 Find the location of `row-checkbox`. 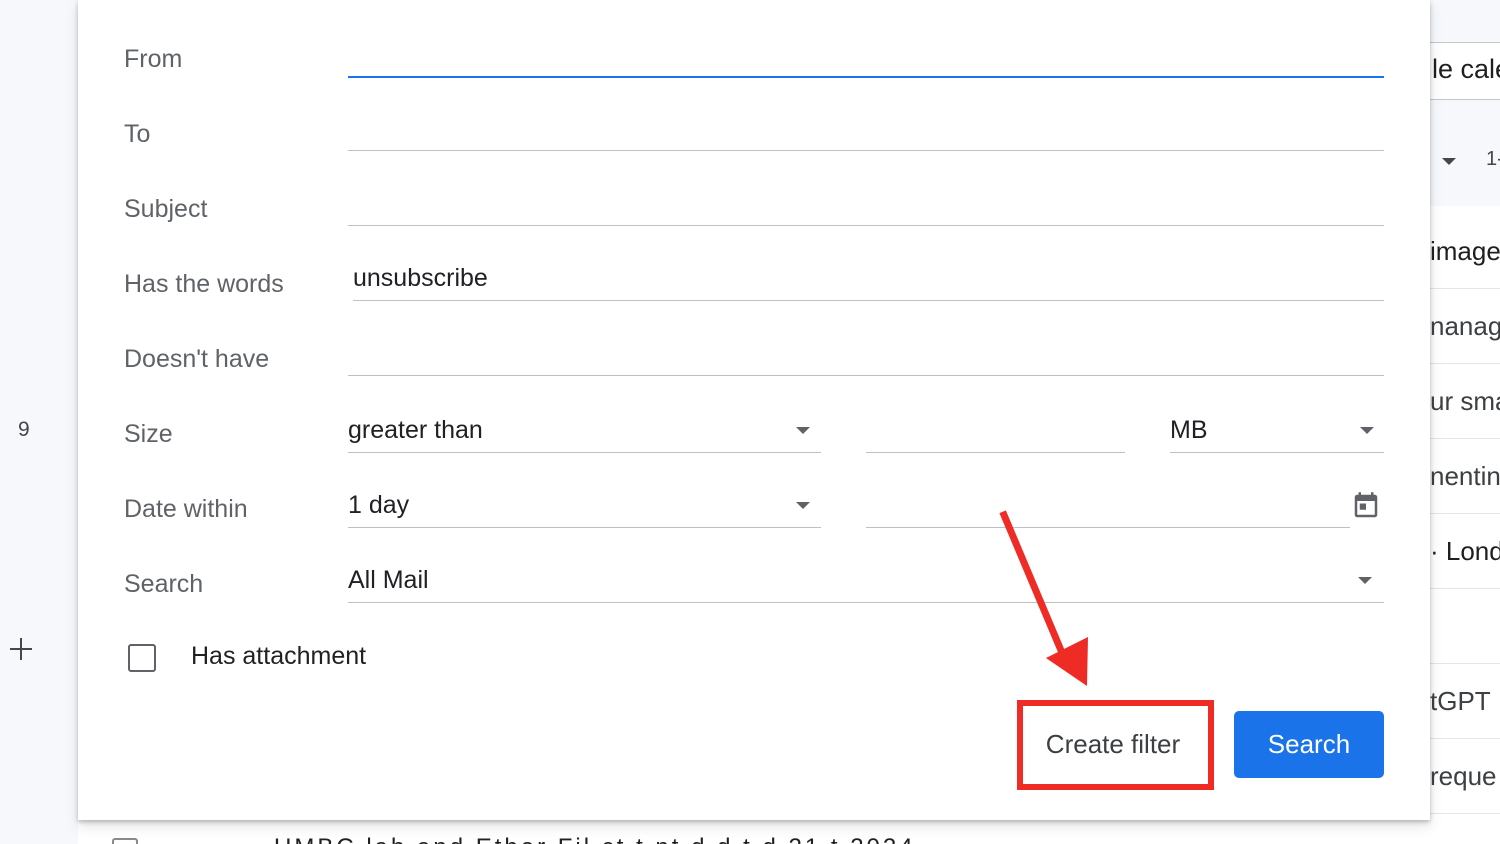

row-checkbox is located at coordinates (125, 841).